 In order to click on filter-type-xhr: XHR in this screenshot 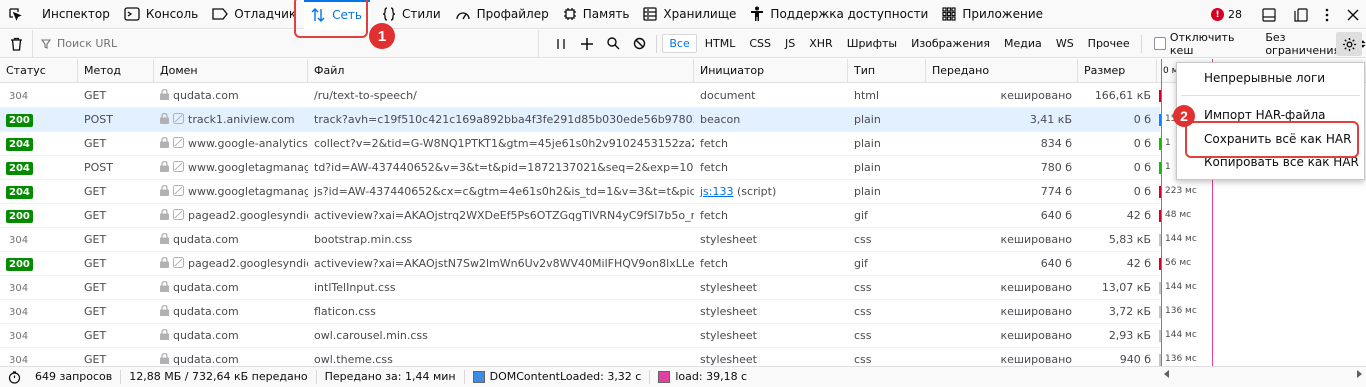, I will do `click(820, 43)`.